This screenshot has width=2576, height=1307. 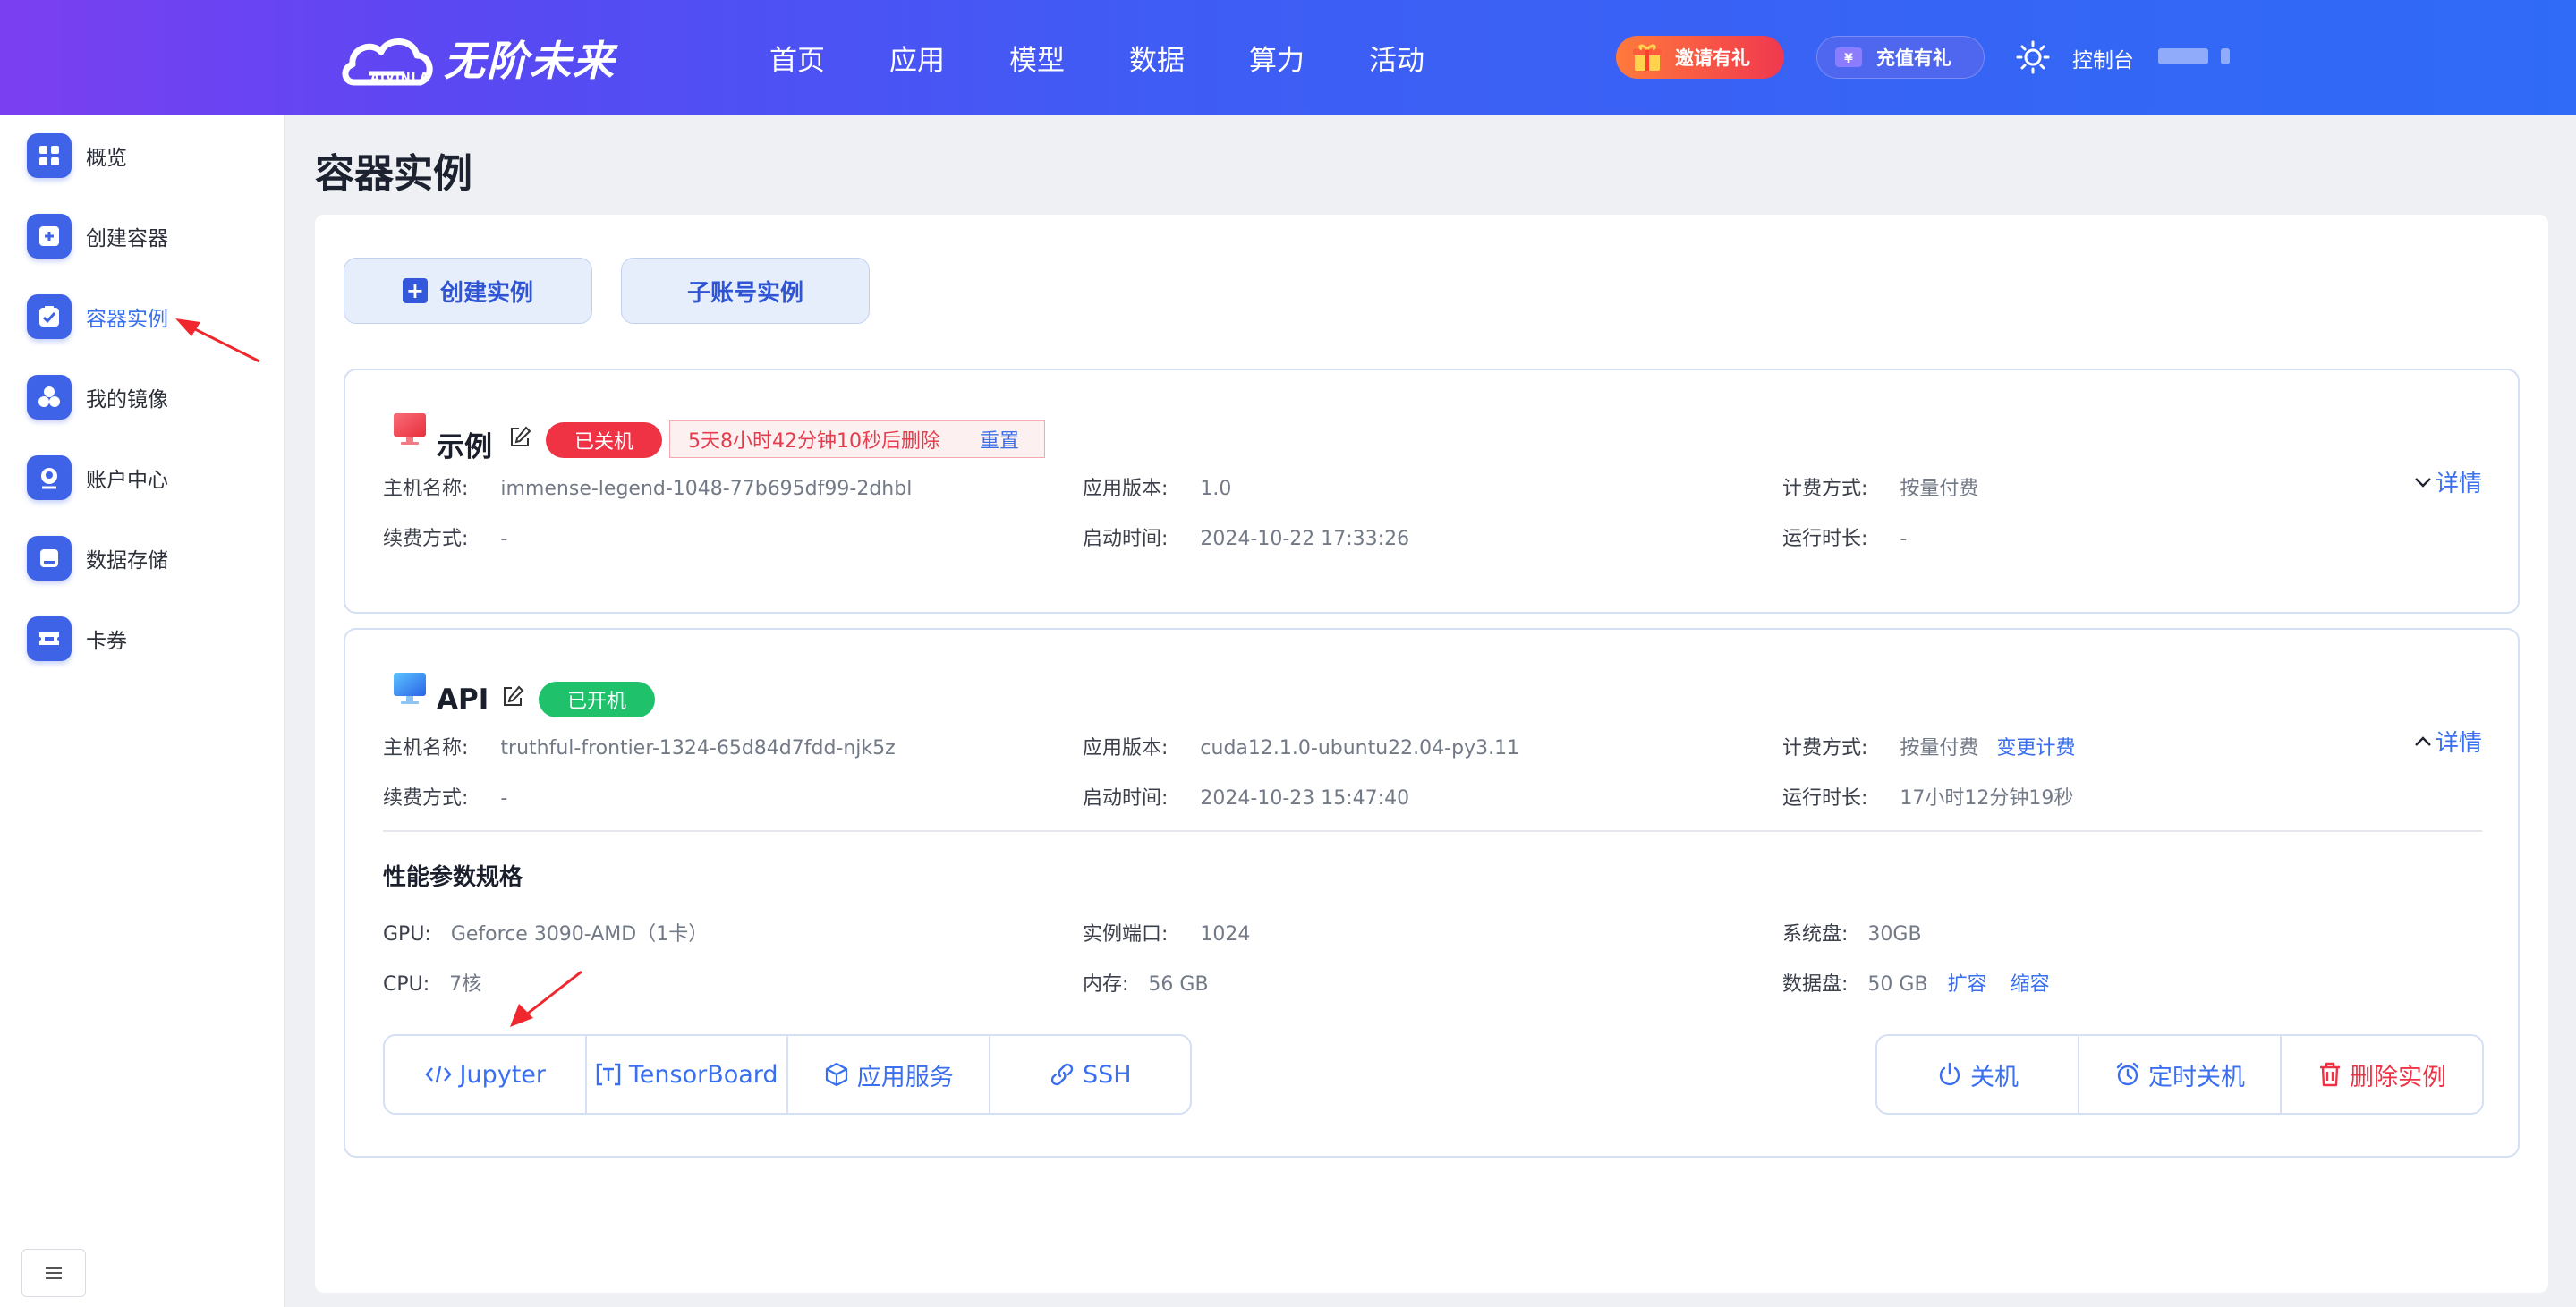 I want to click on shrink-disk-link: 缩容, so click(x=2030, y=984).